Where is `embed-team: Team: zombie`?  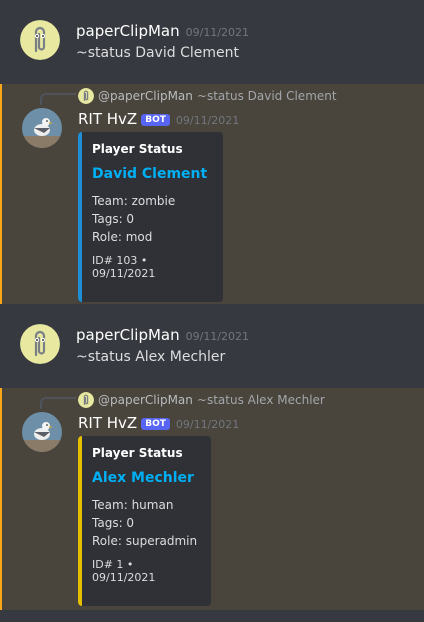
embed-team: Team: zombie is located at coordinates (134, 201).